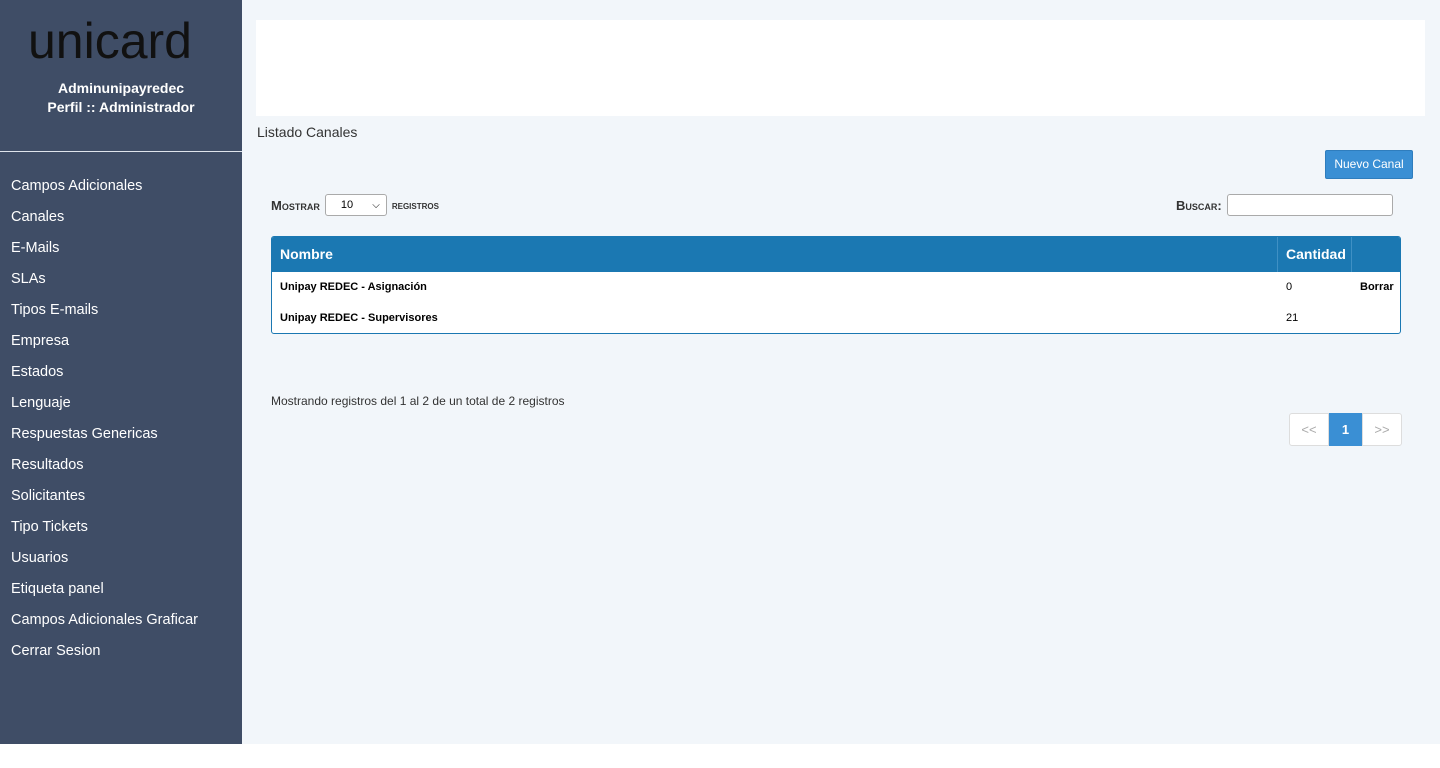  What do you see at coordinates (121, 465) in the screenshot?
I see `sidebar-item-resultados: Resultados` at bounding box center [121, 465].